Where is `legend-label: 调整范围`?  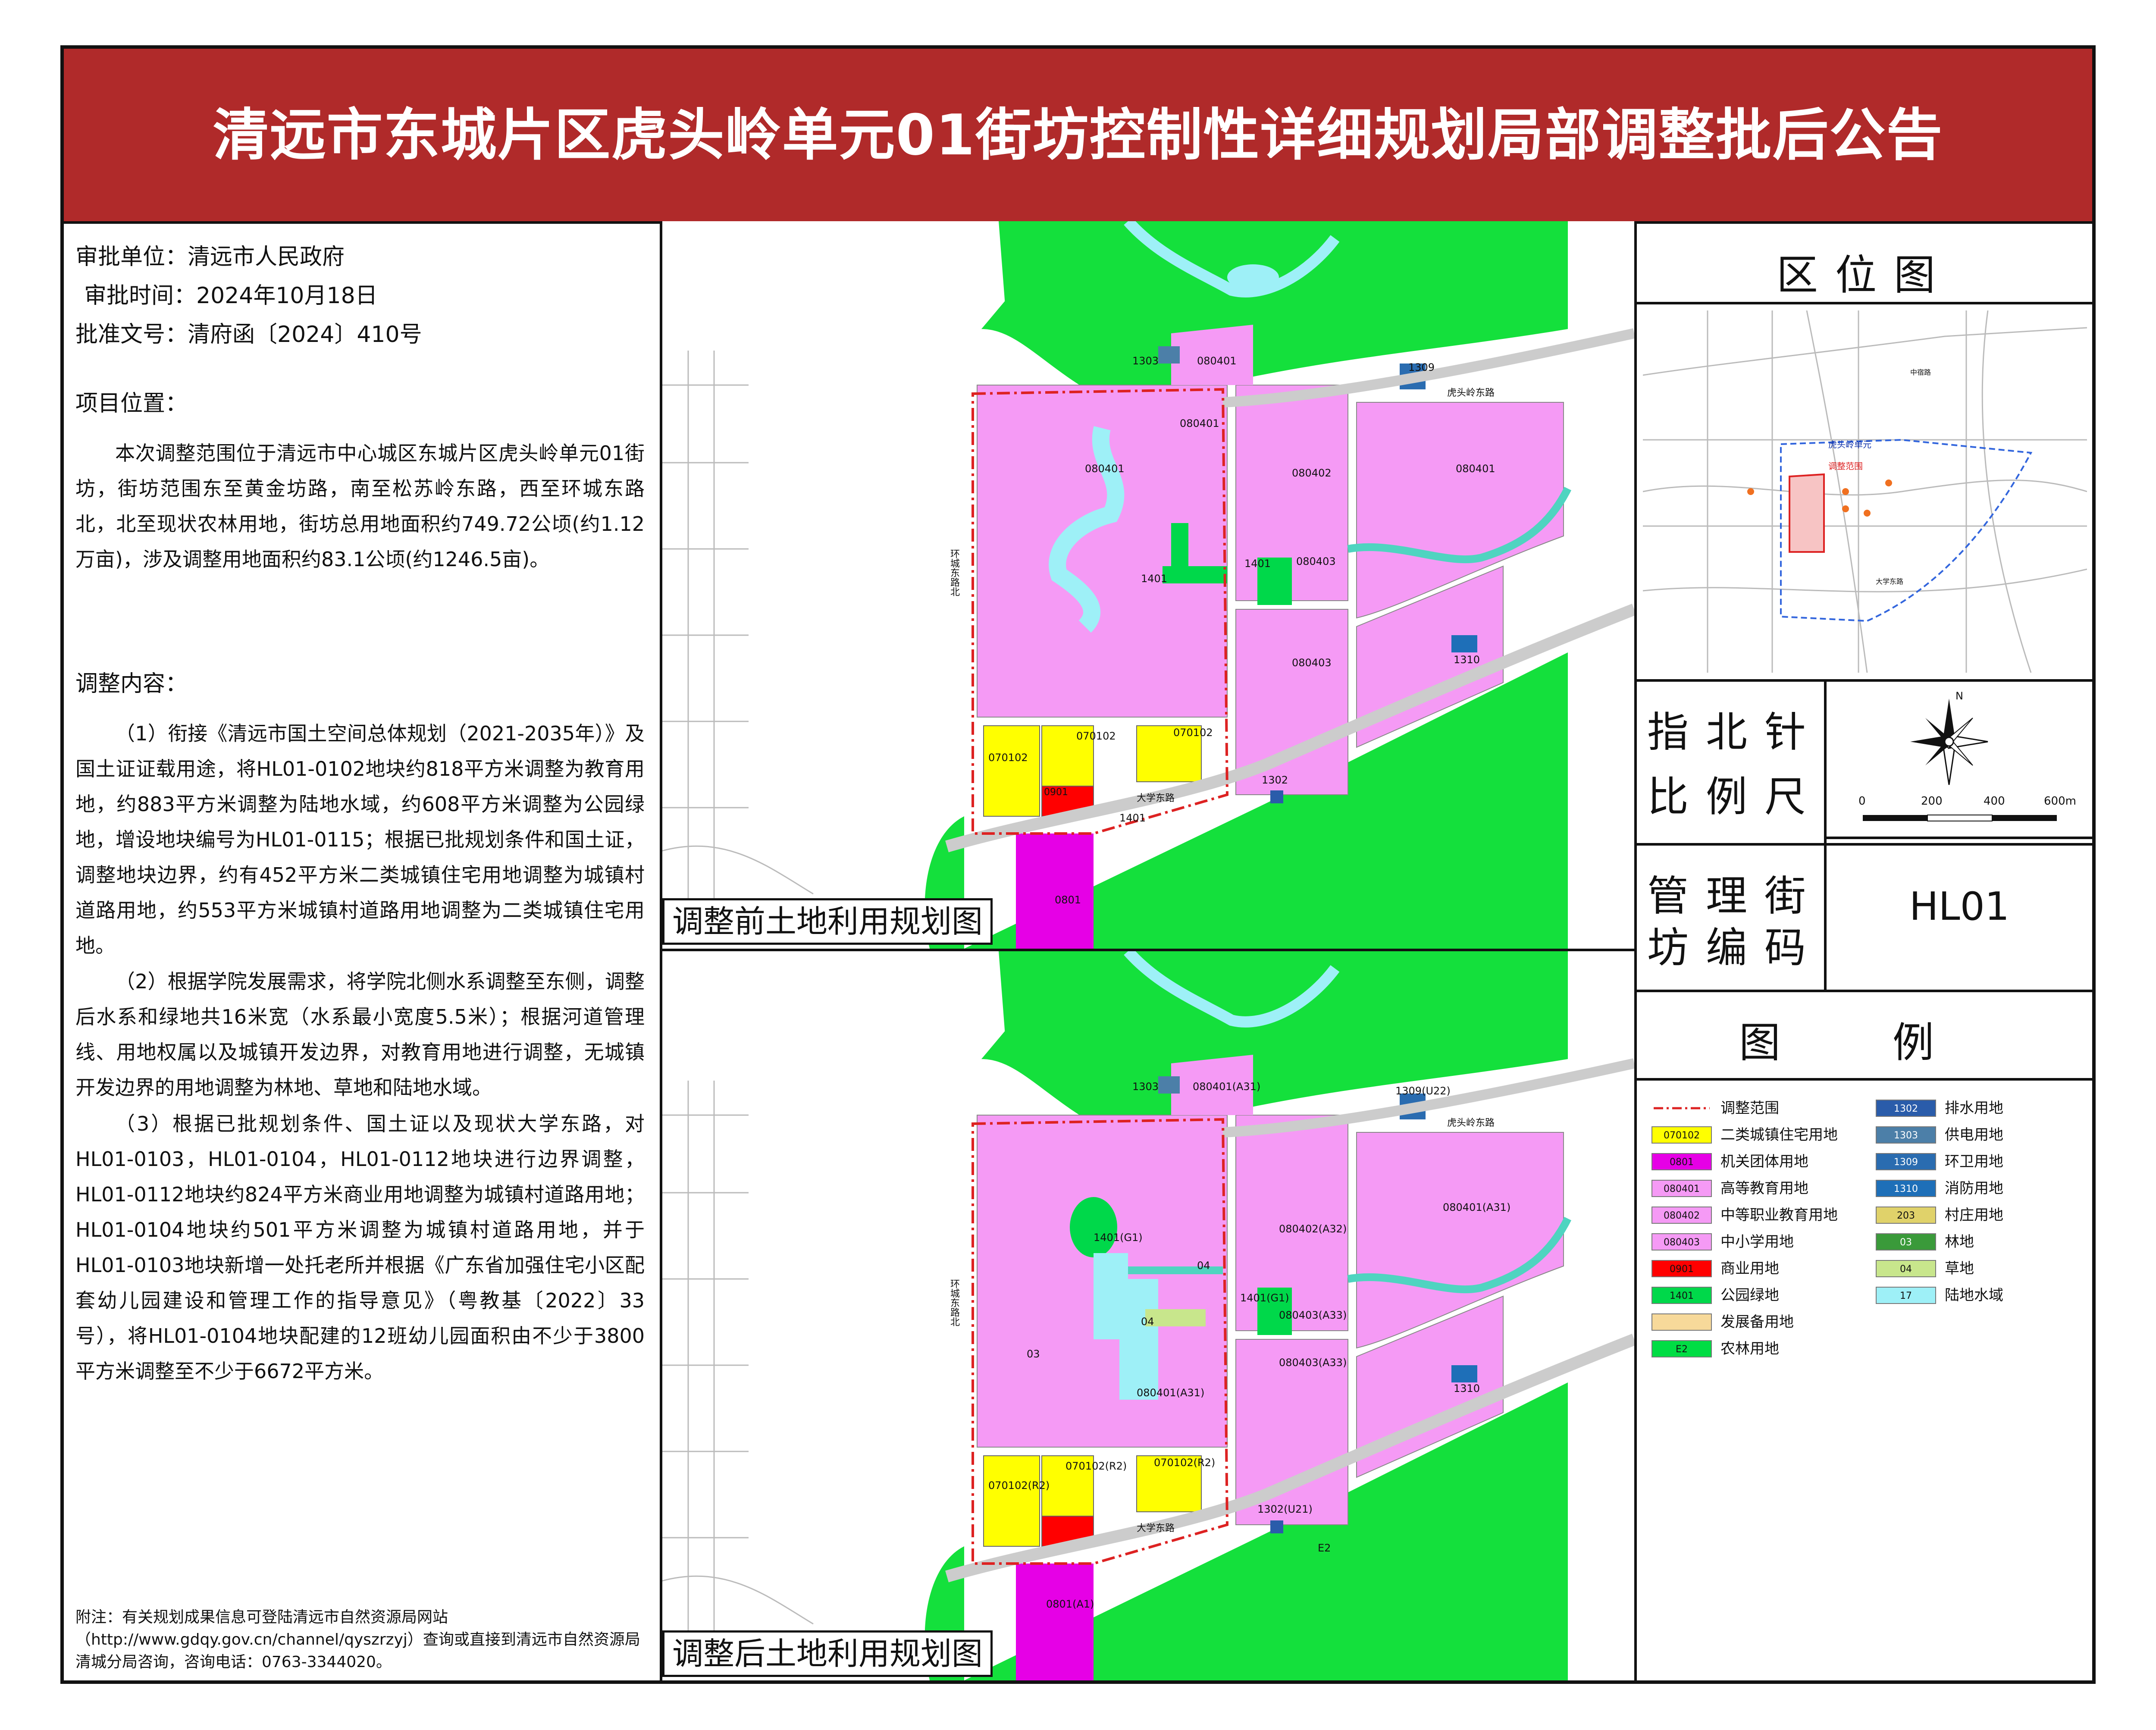 legend-label: 调整范围 is located at coordinates (1749, 1109).